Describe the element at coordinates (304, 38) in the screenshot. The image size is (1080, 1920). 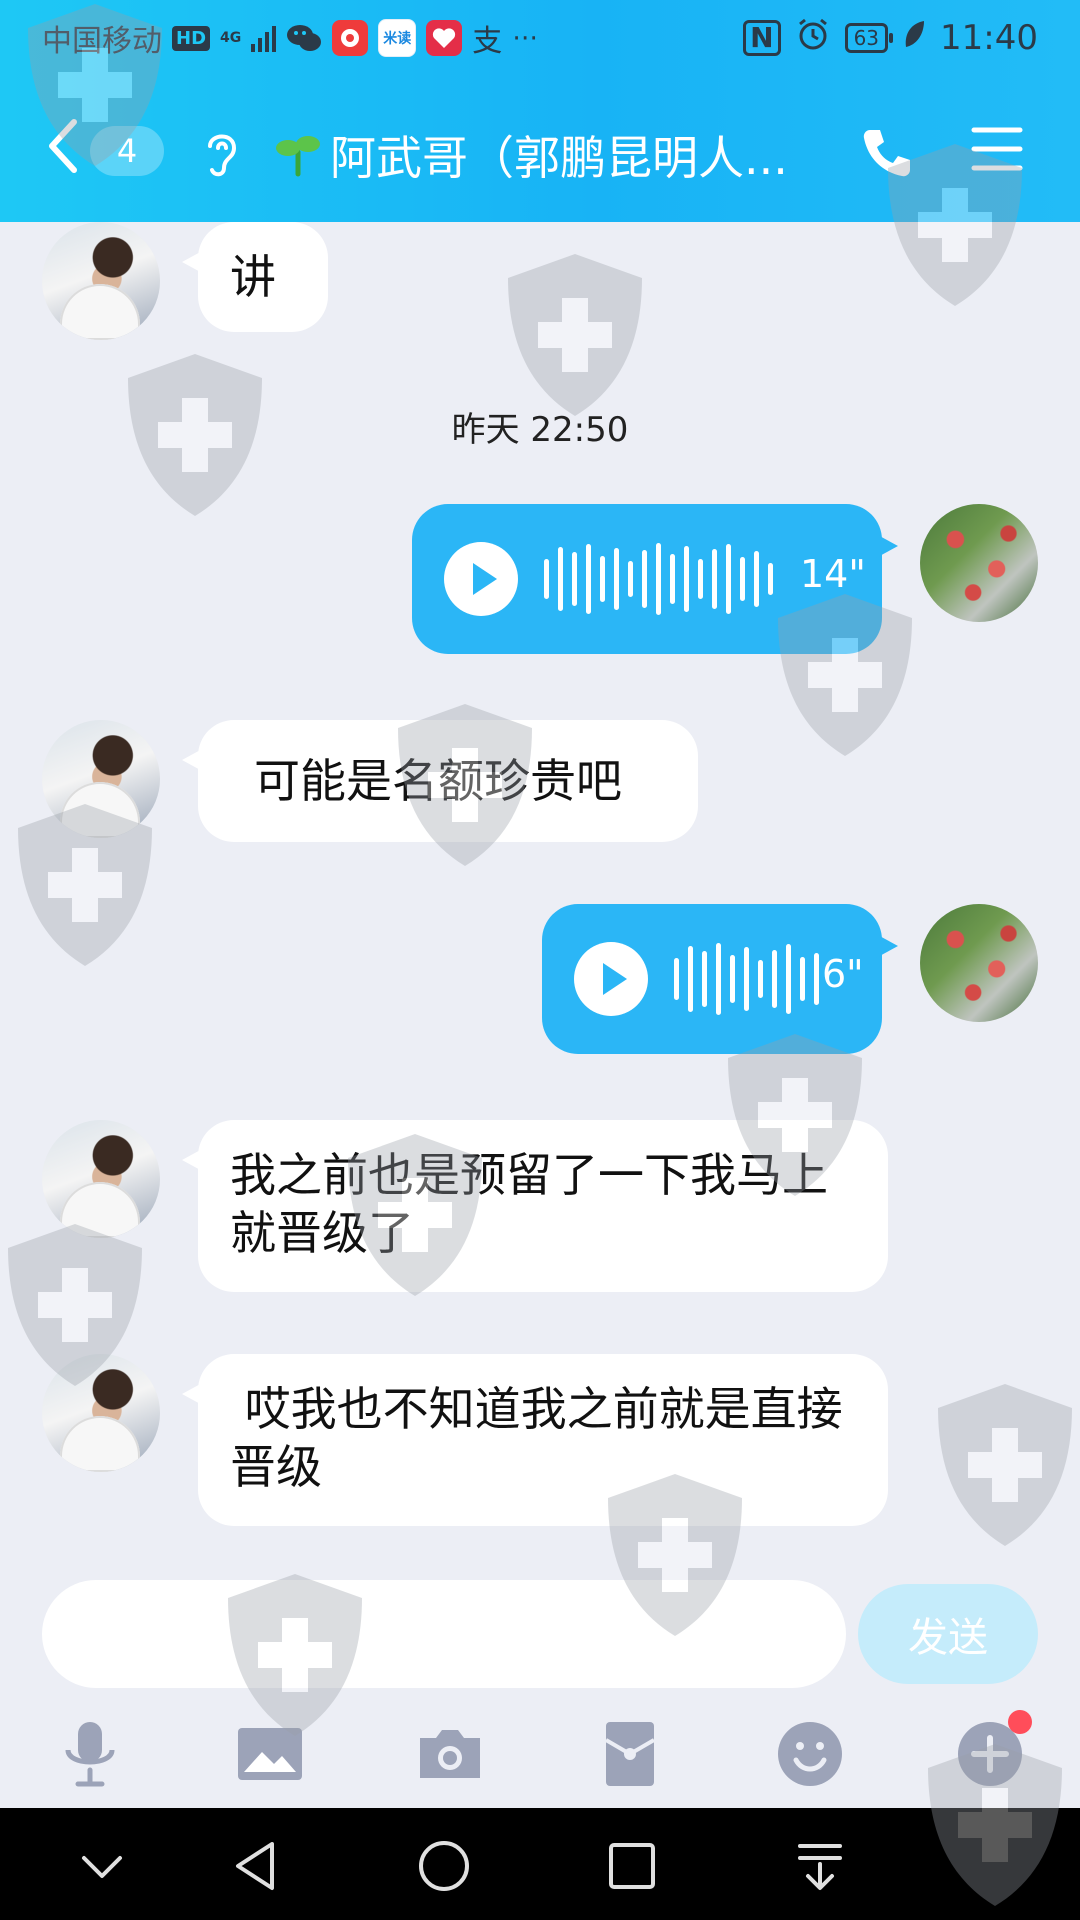
I see `wechat-icon` at that location.